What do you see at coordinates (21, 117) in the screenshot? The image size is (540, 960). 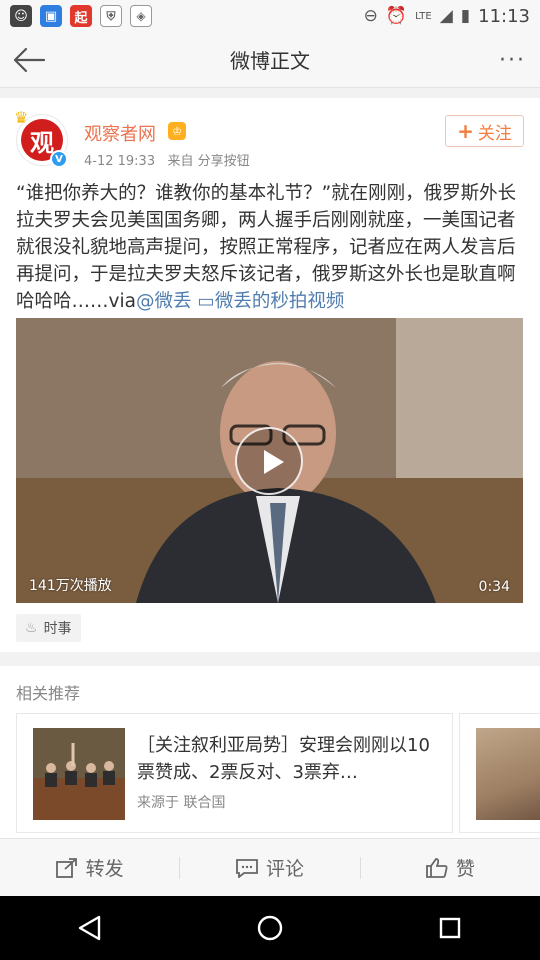 I see `crown-icon: ♛` at bounding box center [21, 117].